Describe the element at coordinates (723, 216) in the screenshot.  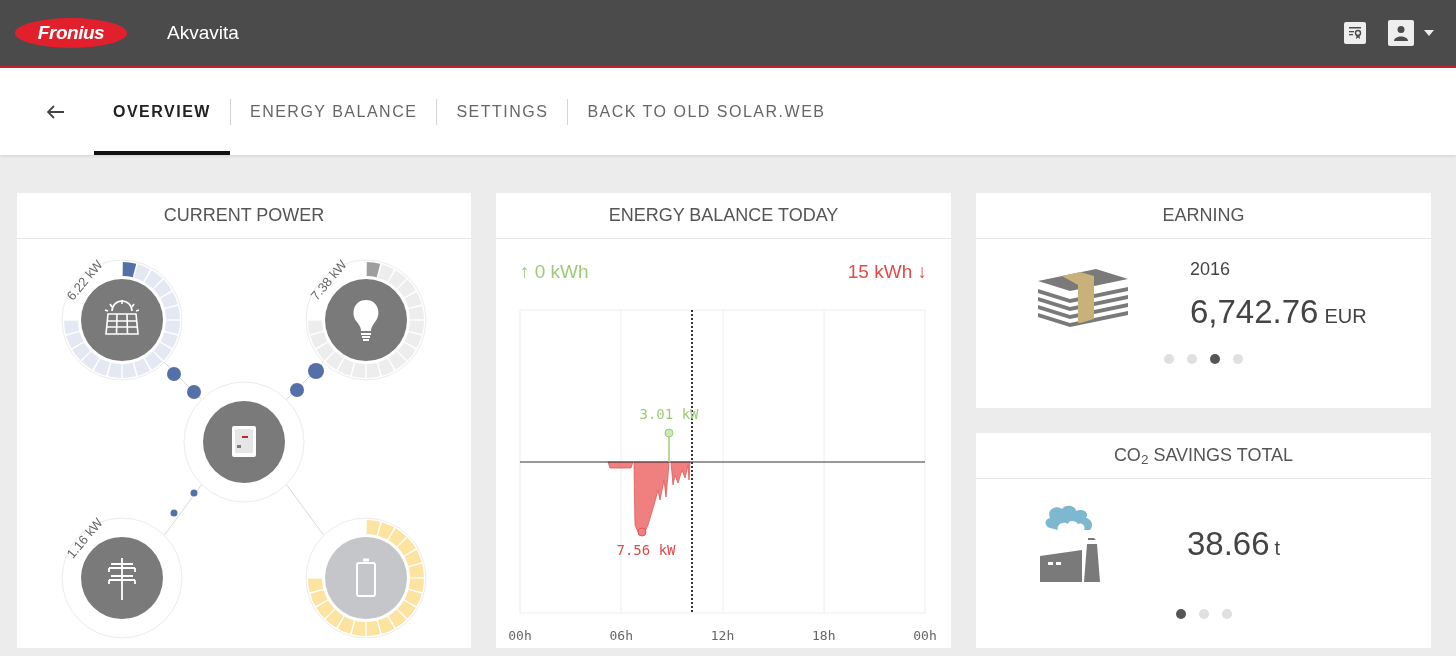
I see `card-title: ENERGY BALANCE TODAY` at that location.